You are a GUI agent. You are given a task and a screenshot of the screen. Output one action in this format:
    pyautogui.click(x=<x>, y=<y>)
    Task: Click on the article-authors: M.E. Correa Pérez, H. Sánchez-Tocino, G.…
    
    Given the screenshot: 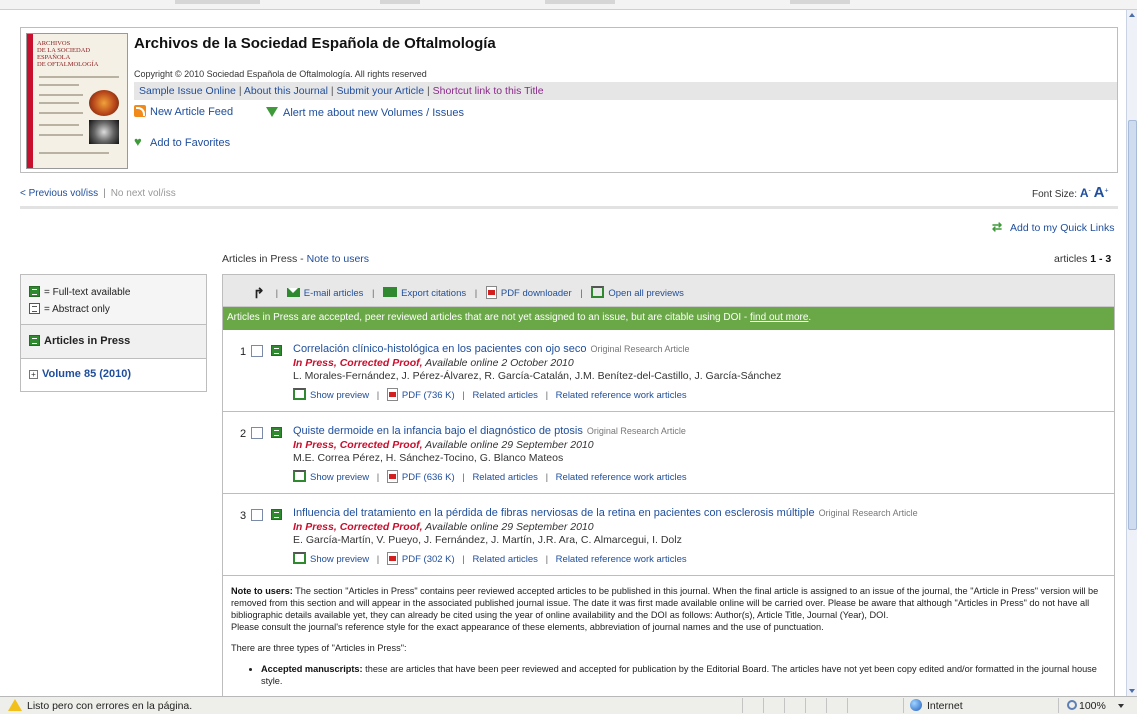 What is the action you would take?
    pyautogui.click(x=428, y=458)
    